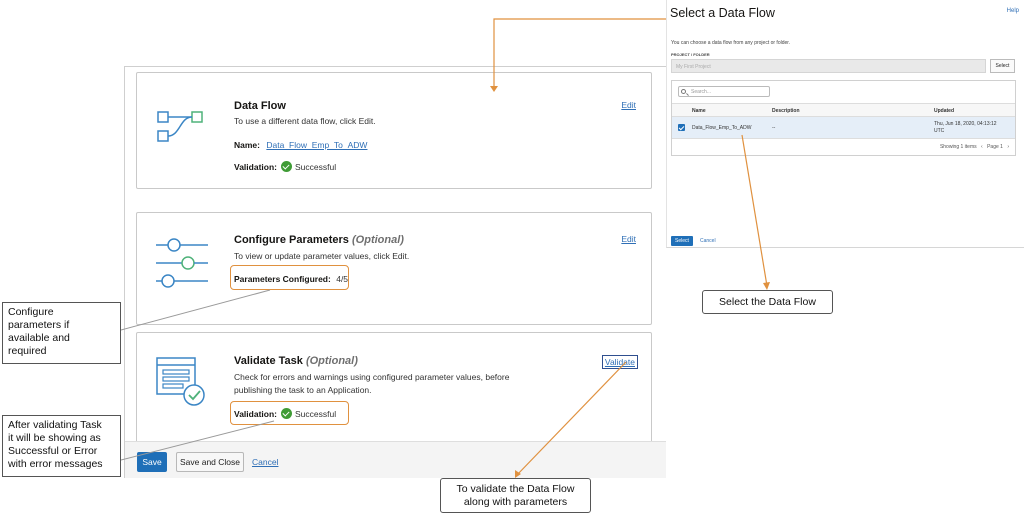  Describe the element at coordinates (579, 54) in the screenshot. I see `orange-arrow-to-dataflow` at that location.